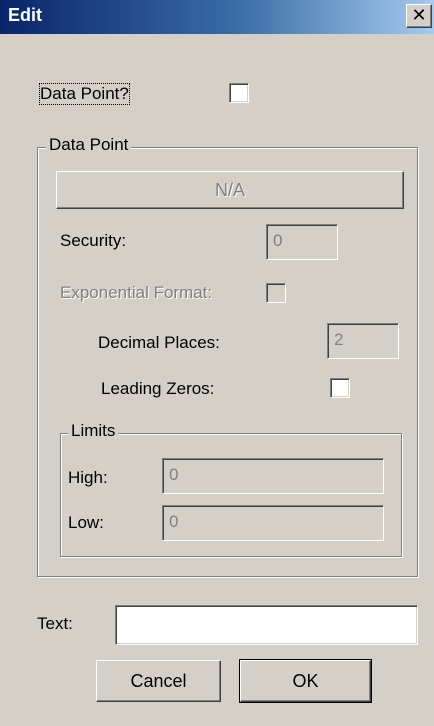 Image resolution: width=434 pixels, height=726 pixels. What do you see at coordinates (88, 477) in the screenshot?
I see `high-label: High:` at bounding box center [88, 477].